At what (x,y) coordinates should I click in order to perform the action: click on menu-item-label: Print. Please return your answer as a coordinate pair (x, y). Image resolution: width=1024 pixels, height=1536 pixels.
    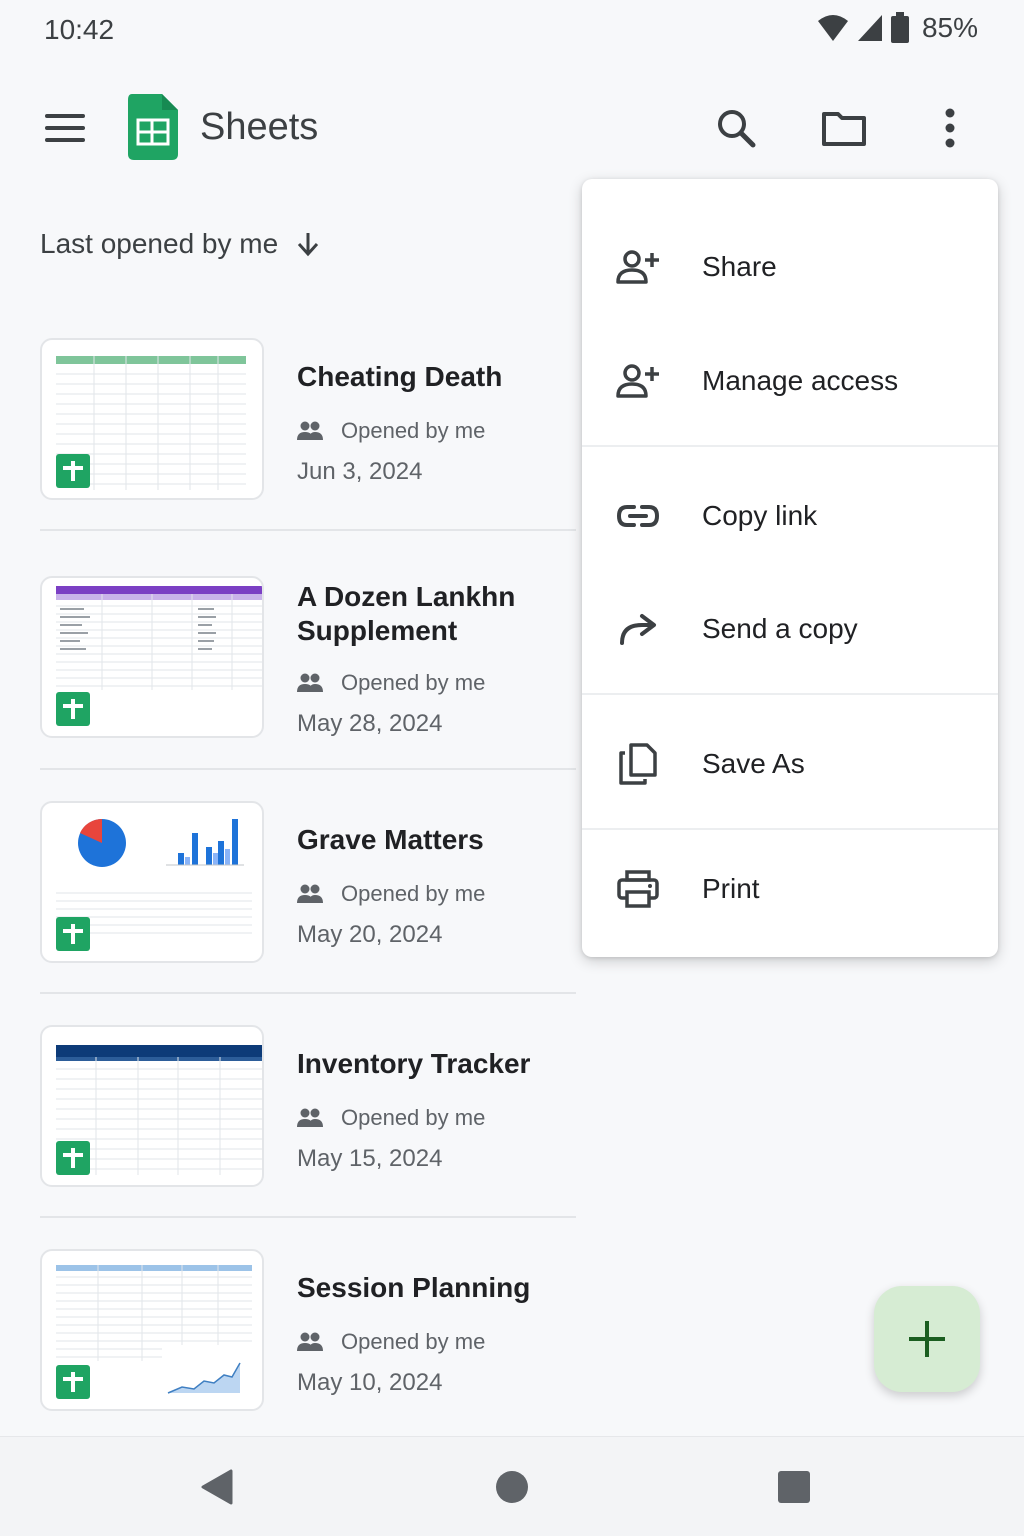
    Looking at the image, I should click on (731, 888).